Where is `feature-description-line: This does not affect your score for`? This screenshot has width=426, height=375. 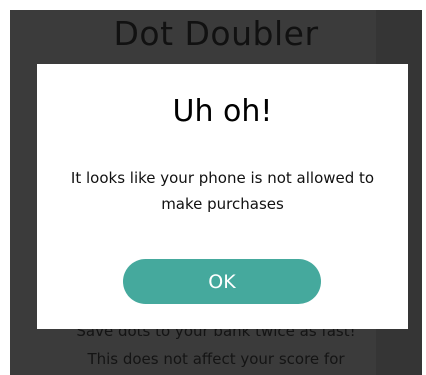 feature-description-line: This does not affect your score for is located at coordinates (216, 359).